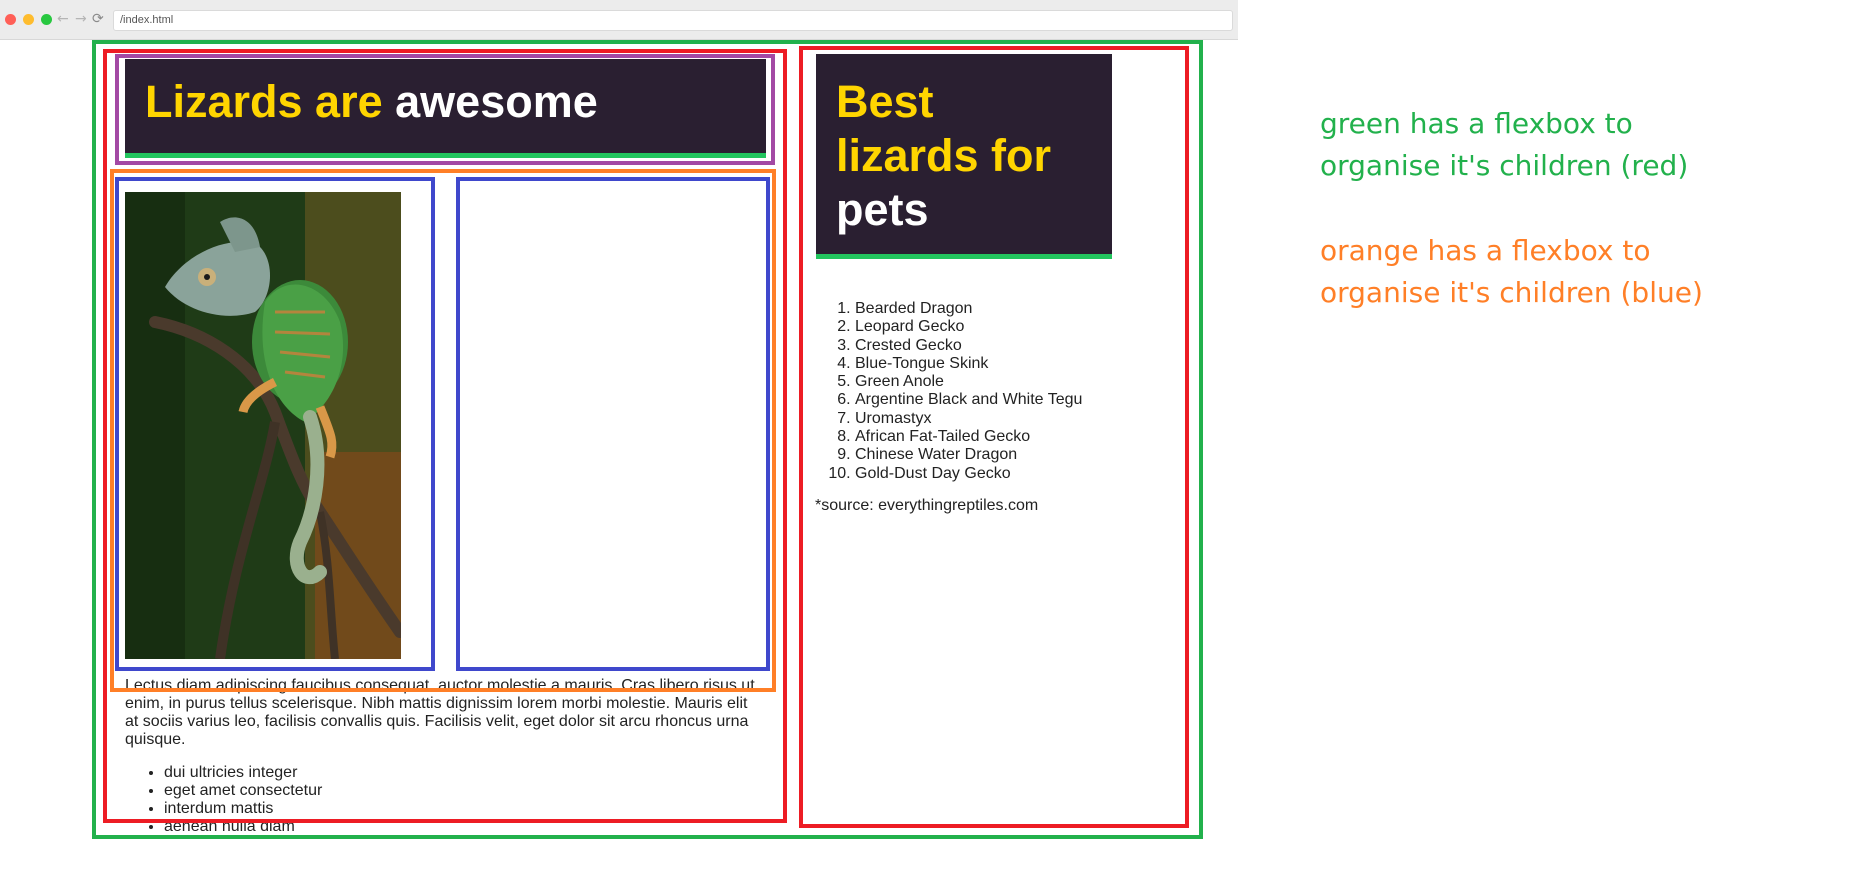 This screenshot has height=888, width=1873. Describe the element at coordinates (1485, 250) in the screenshot. I see `orange-annotation-line1: orange has a flexbox to` at that location.